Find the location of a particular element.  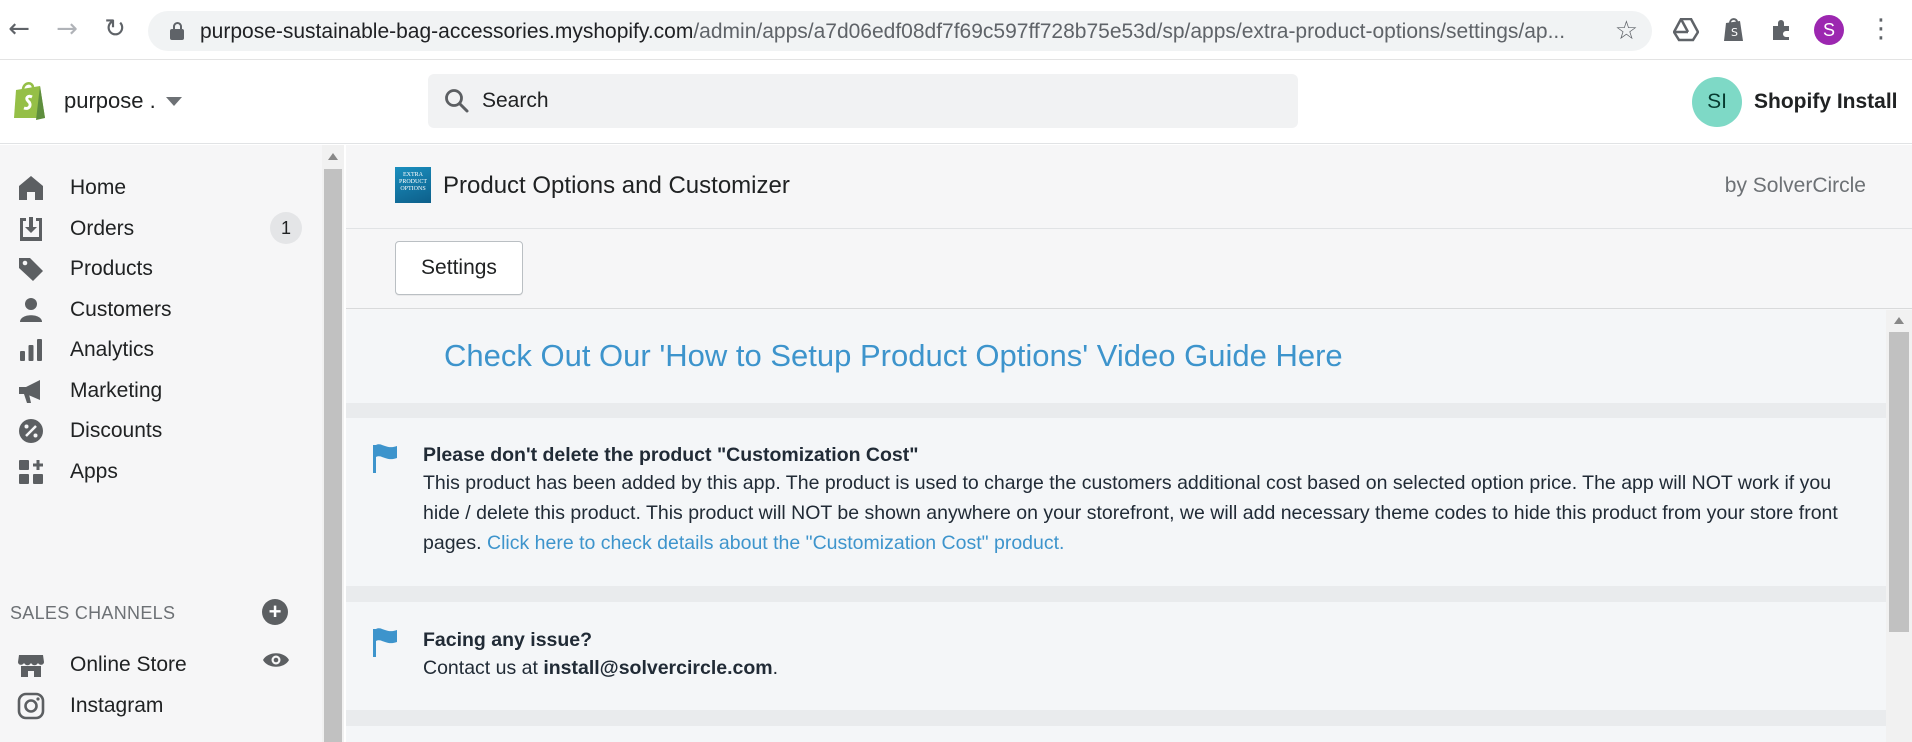

search-input is located at coordinates (872, 101).